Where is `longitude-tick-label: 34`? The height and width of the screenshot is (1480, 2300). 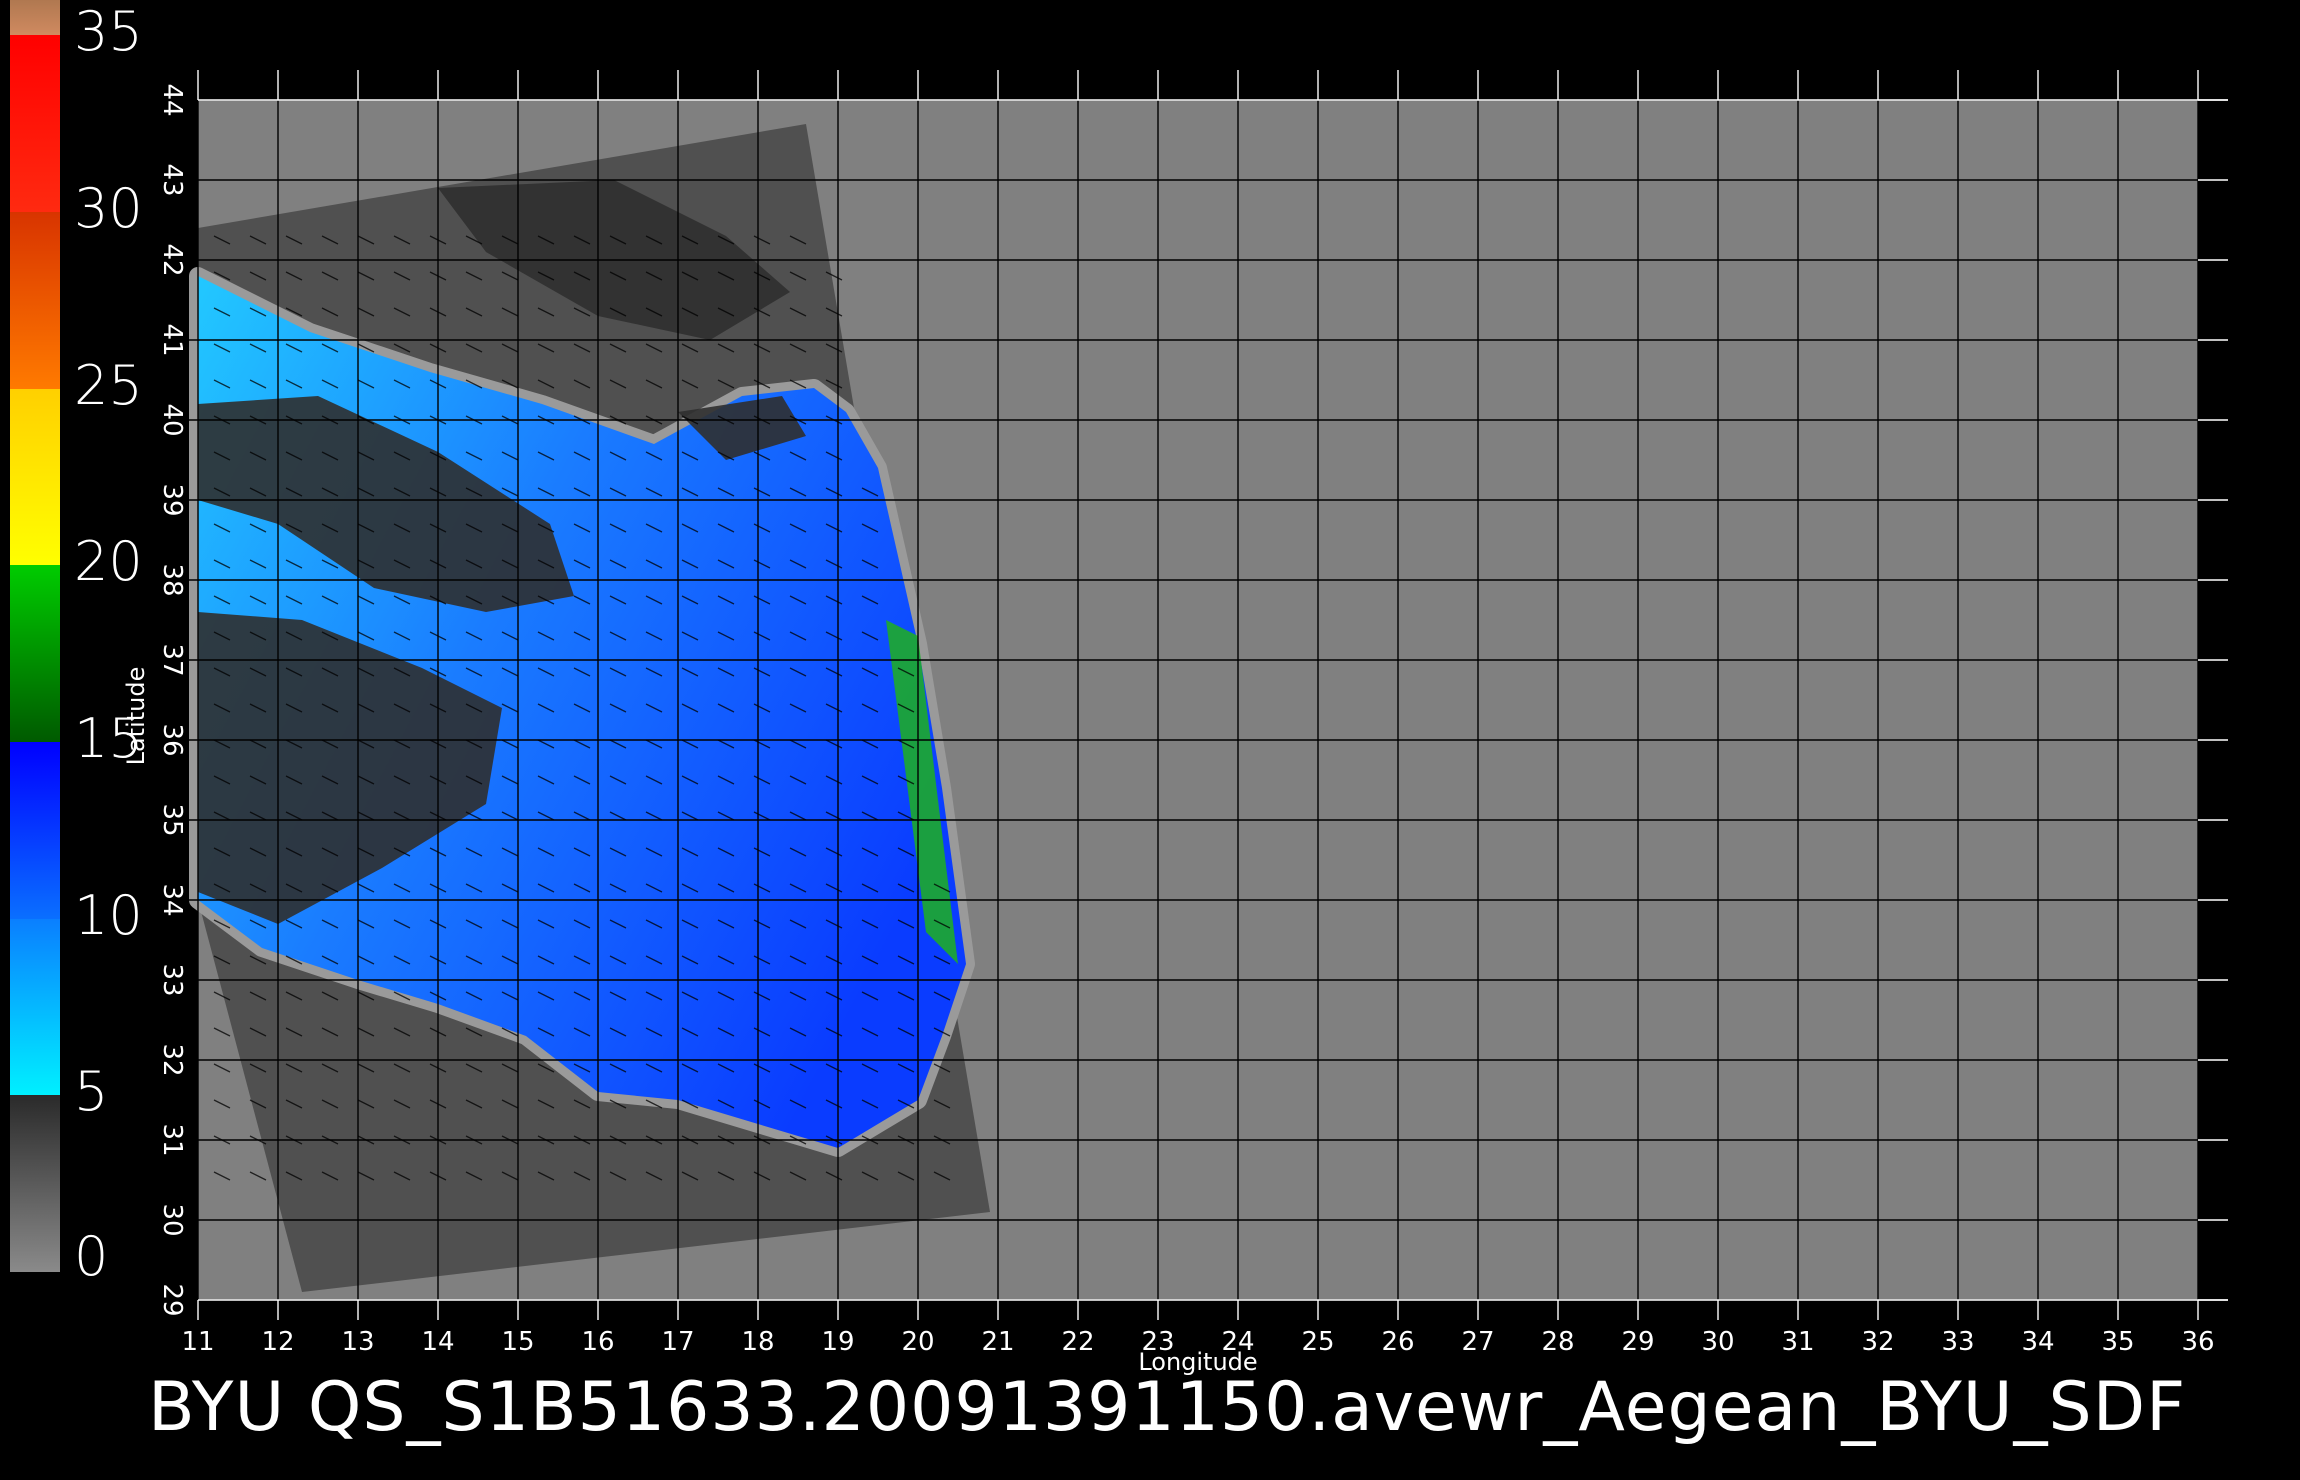 longitude-tick-label: 34 is located at coordinates (2037, 1342).